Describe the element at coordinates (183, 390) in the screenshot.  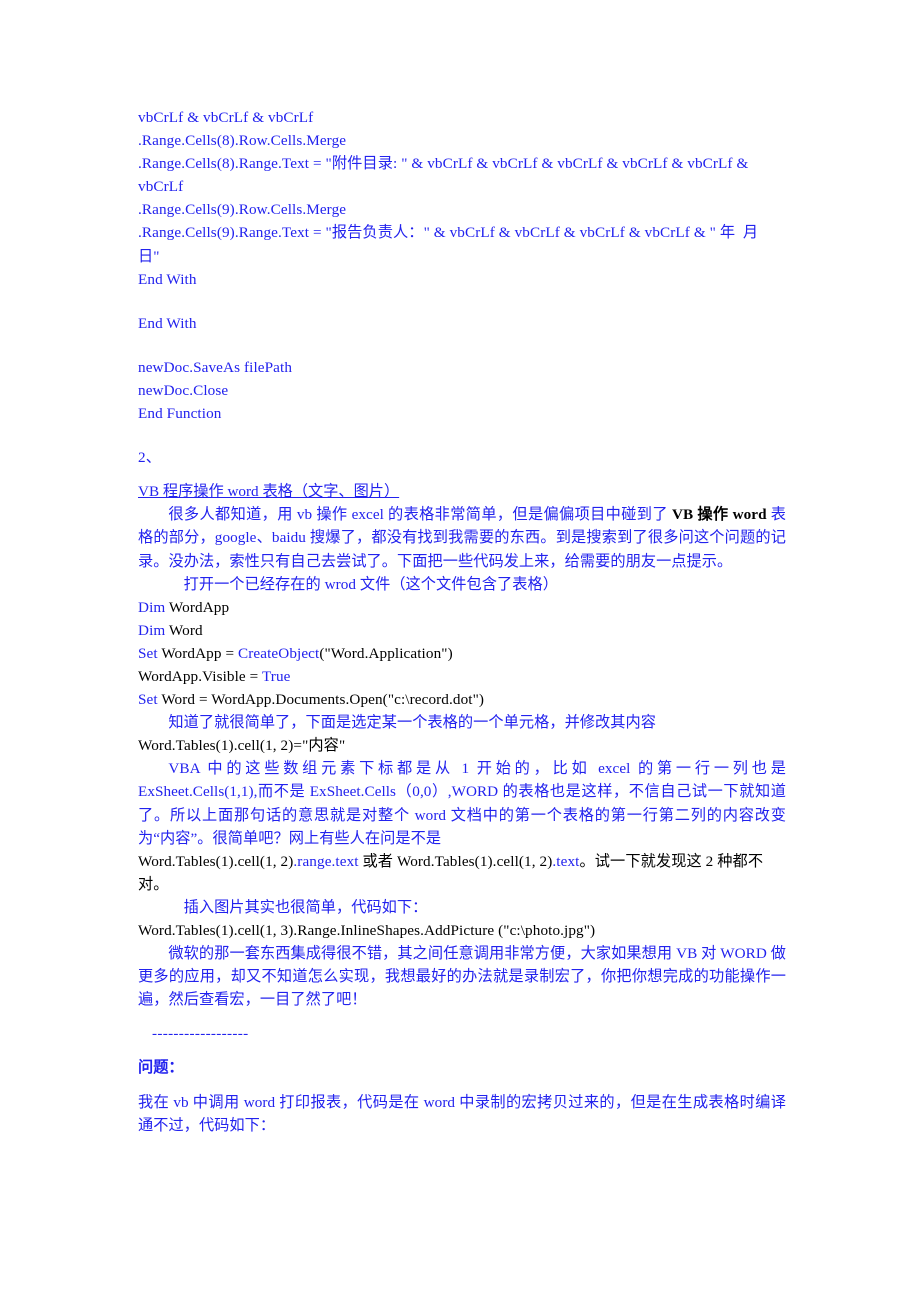
I see `code-line: newDoc.Close` at that location.